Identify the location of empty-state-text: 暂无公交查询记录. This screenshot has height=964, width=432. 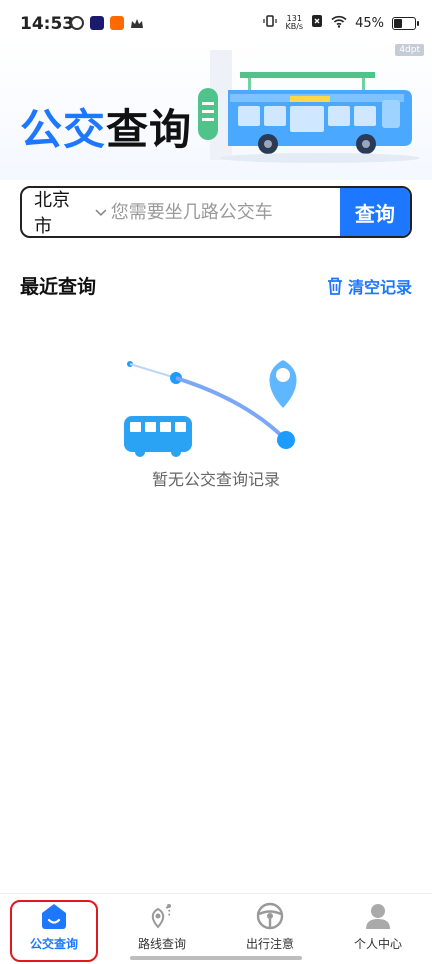
(215, 479).